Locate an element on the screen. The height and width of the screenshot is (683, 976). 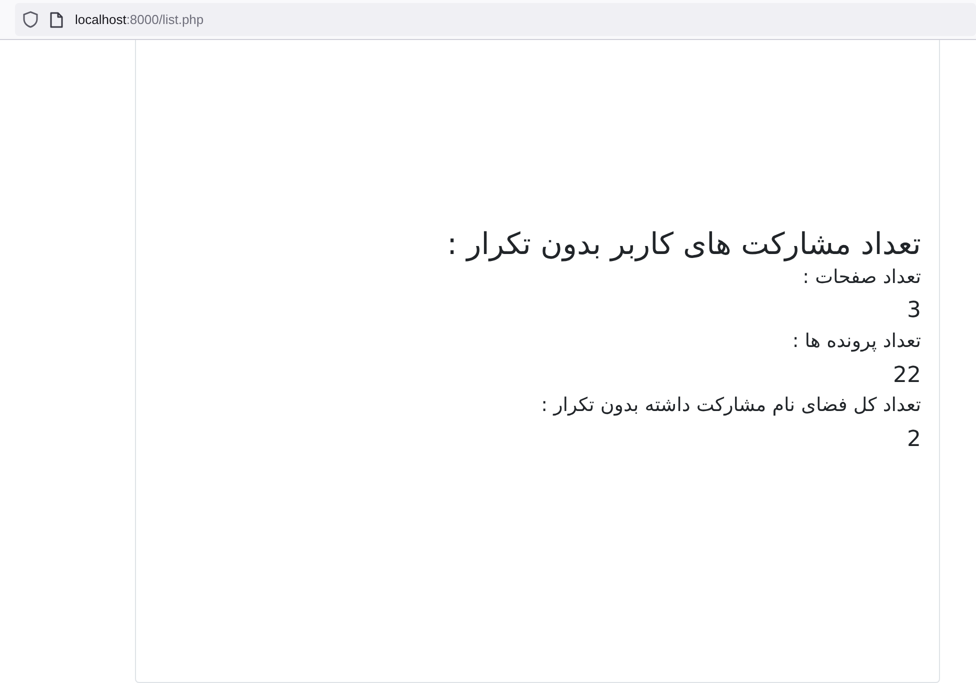
stat-value: 3 is located at coordinates (914, 311).